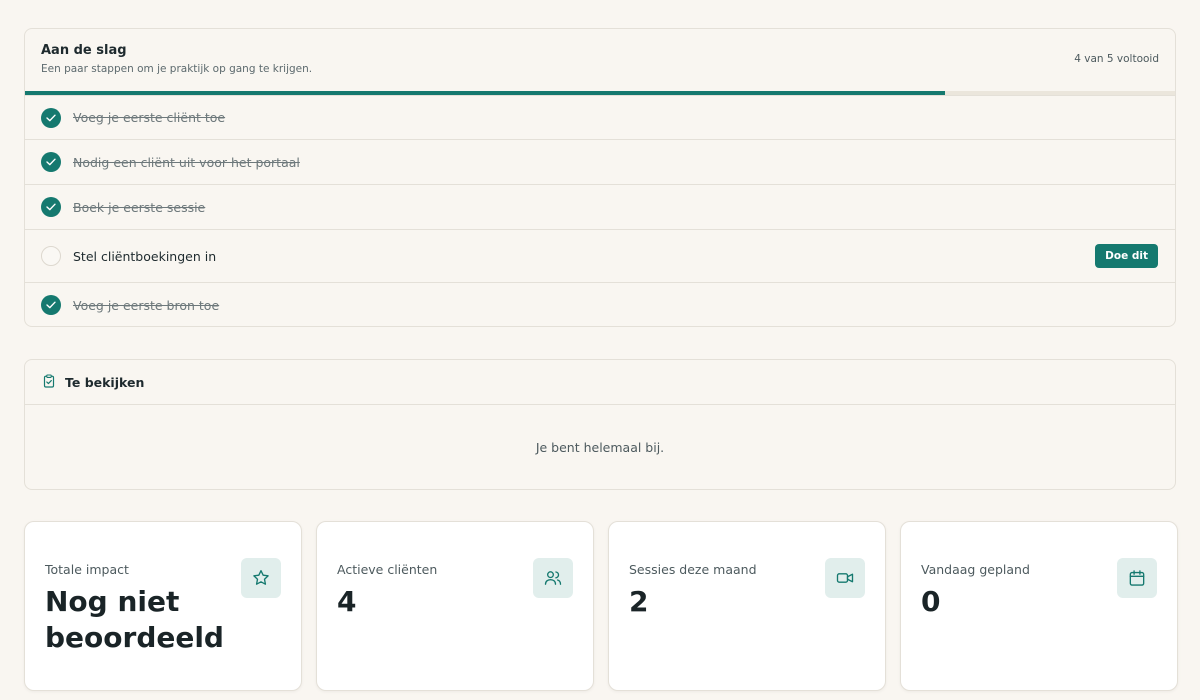  What do you see at coordinates (600, 117) in the screenshot?
I see `task-item: Voeg je eerste cliënt toe` at bounding box center [600, 117].